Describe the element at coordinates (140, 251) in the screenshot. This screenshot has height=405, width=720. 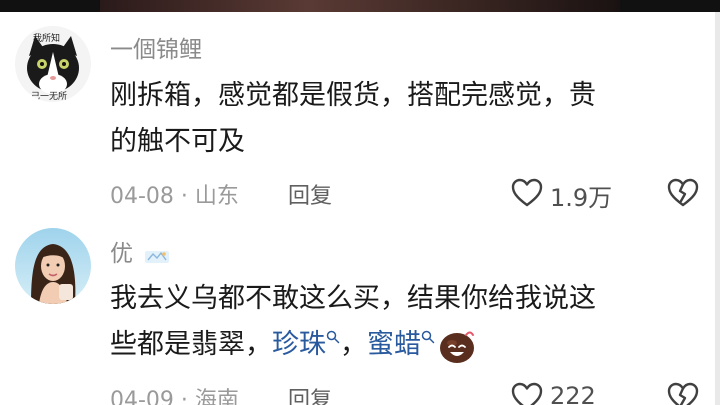
I see `username: 优` at that location.